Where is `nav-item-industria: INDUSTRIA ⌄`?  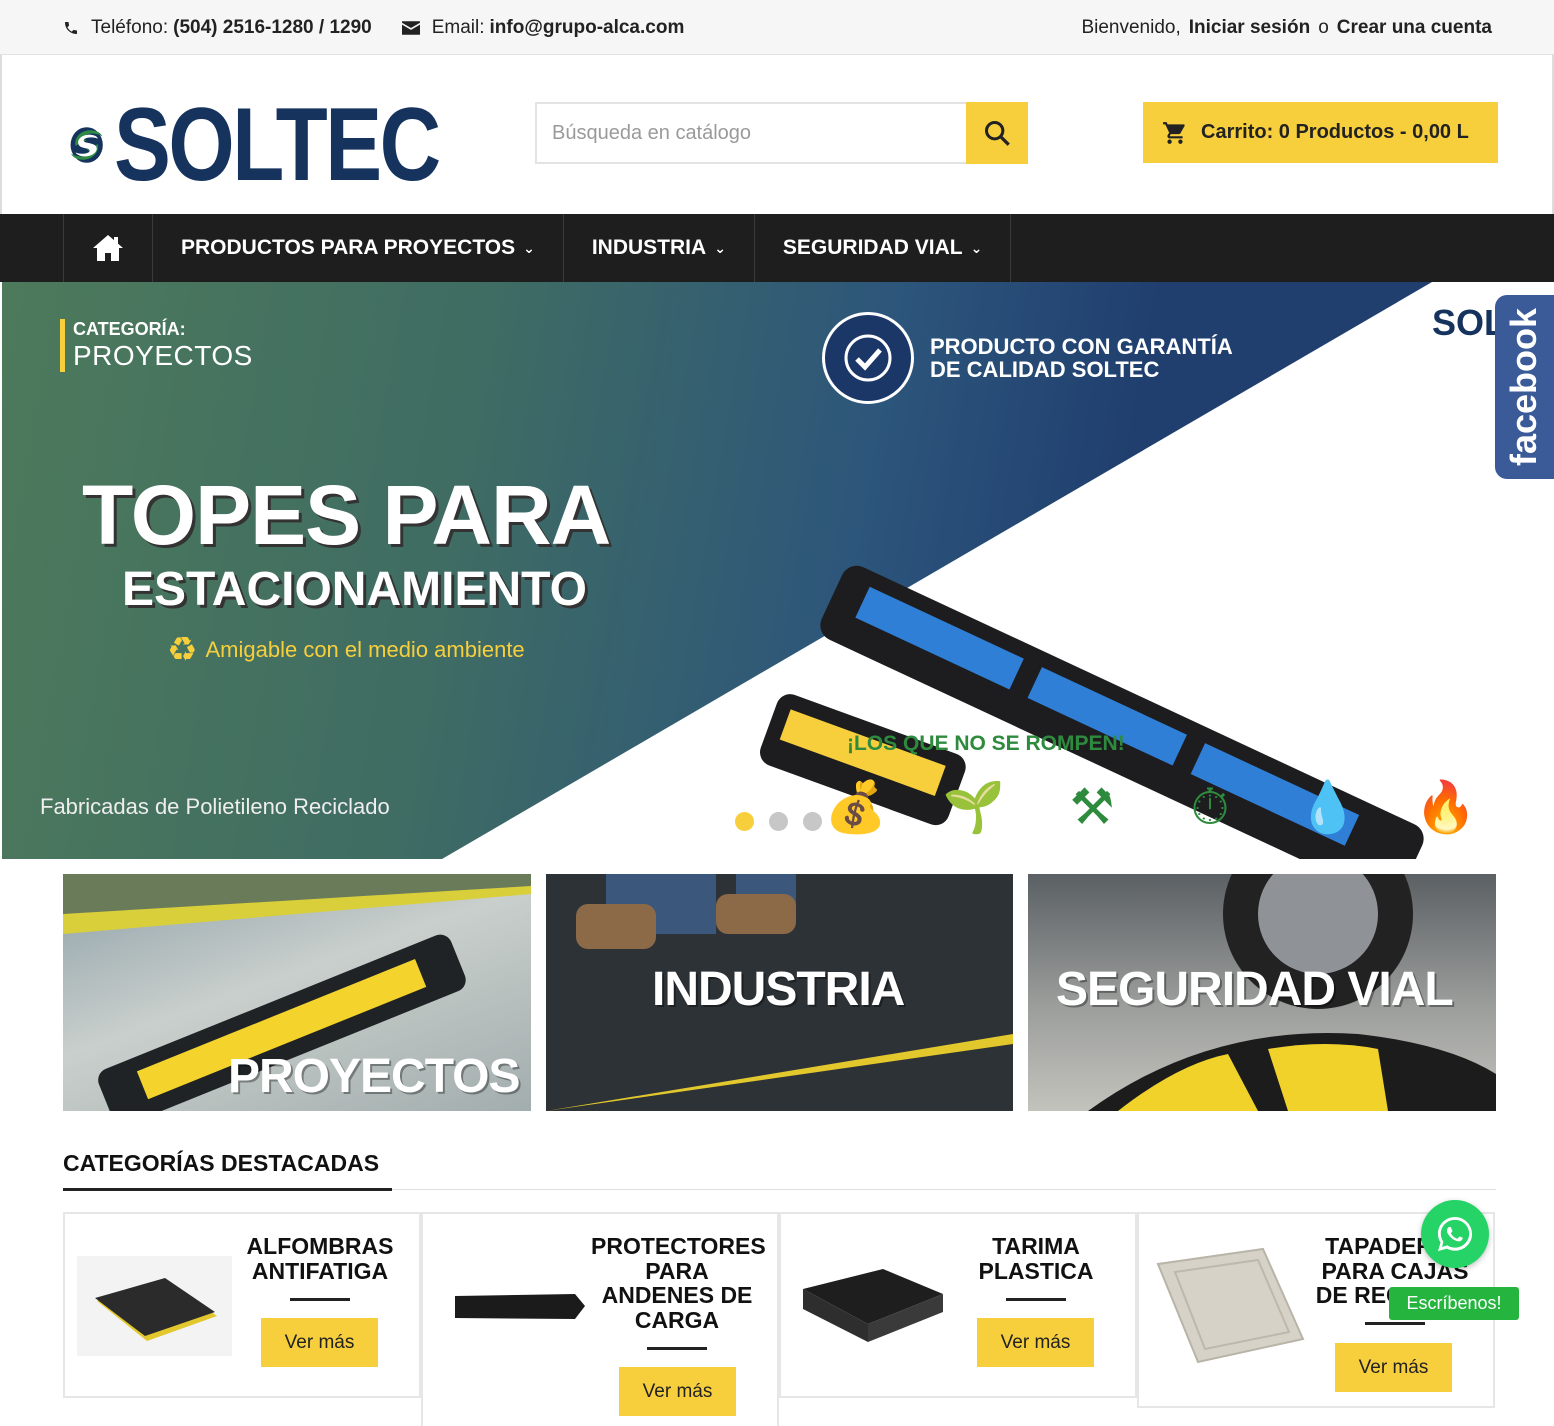
nav-item-industria: INDUSTRIA ⌄ is located at coordinates (659, 248).